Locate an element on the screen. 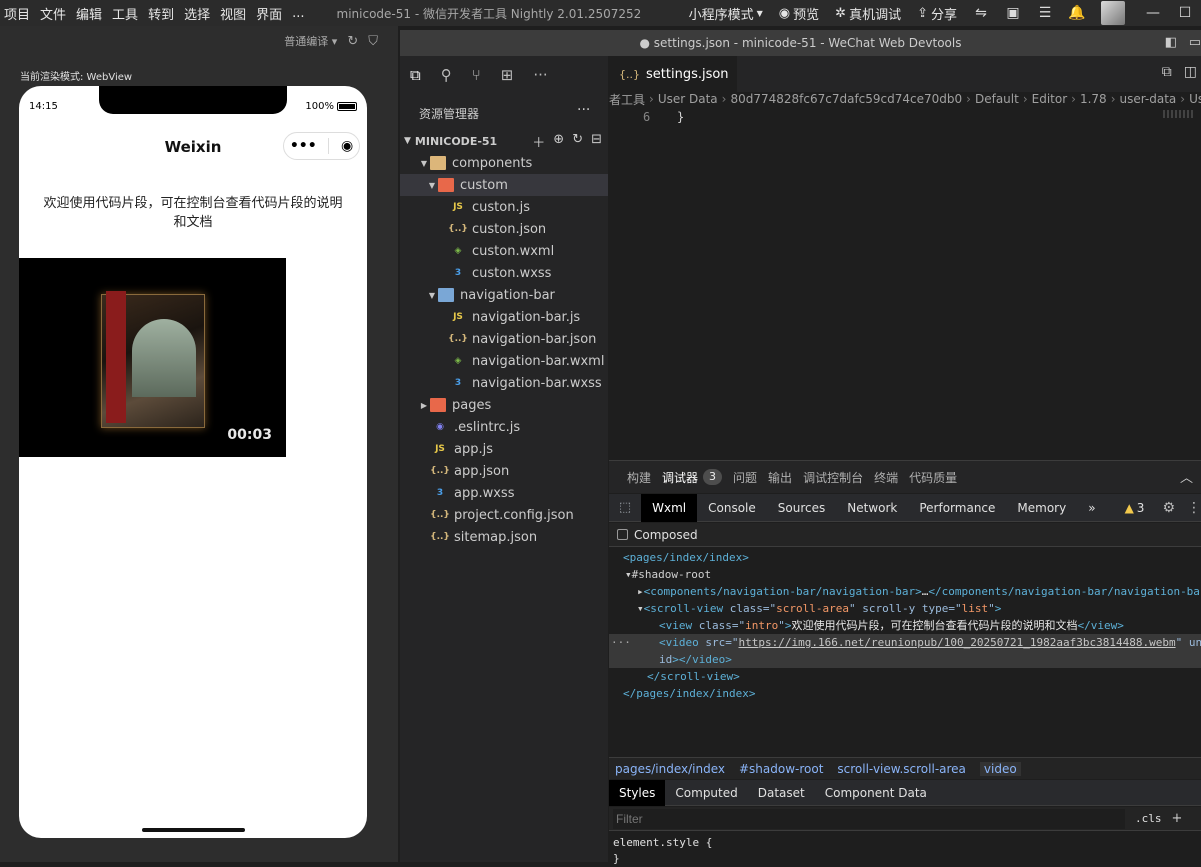 The height and width of the screenshot is (867, 1201). more-tabs-button: » is located at coordinates (1091, 508).